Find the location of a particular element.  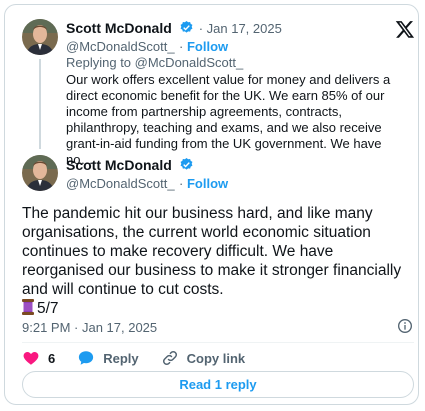

main-author-row: Scott McDonald is located at coordinates (130, 166).